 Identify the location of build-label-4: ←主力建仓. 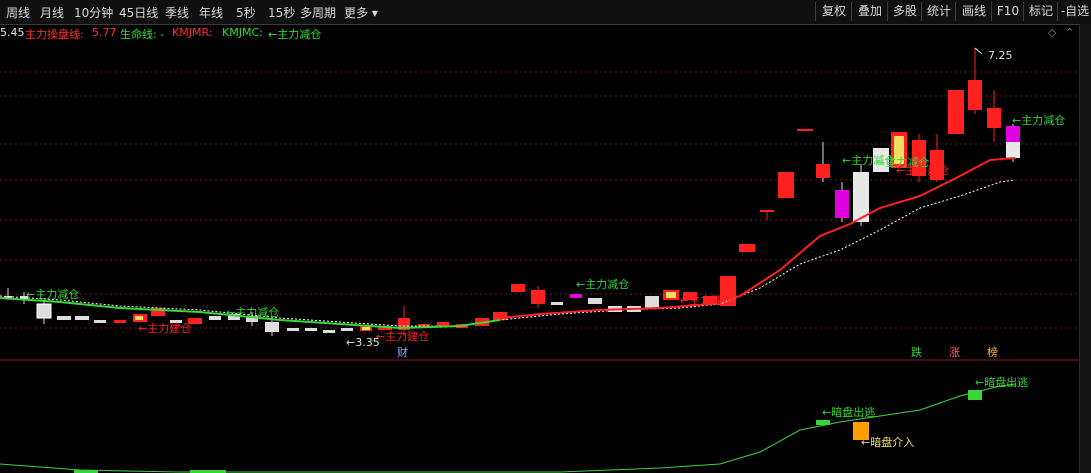
(922, 170).